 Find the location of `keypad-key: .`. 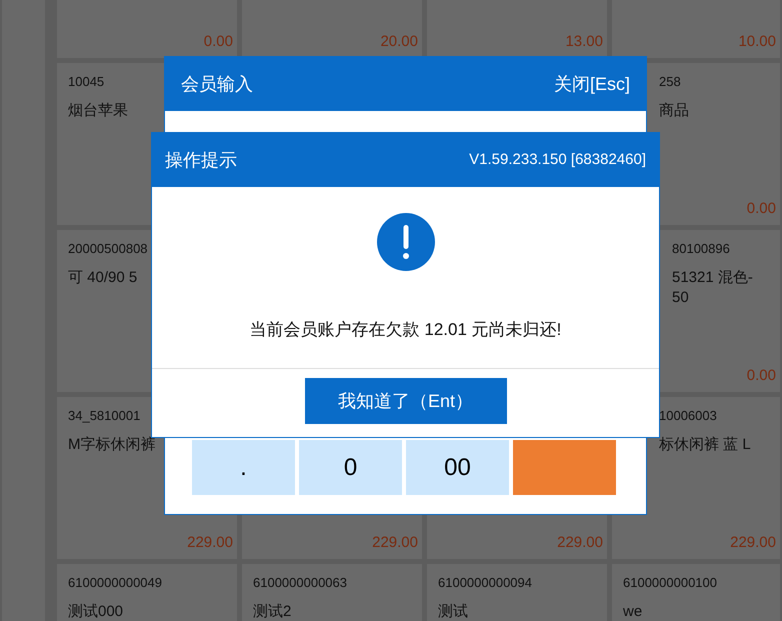

keypad-key: . is located at coordinates (243, 467).